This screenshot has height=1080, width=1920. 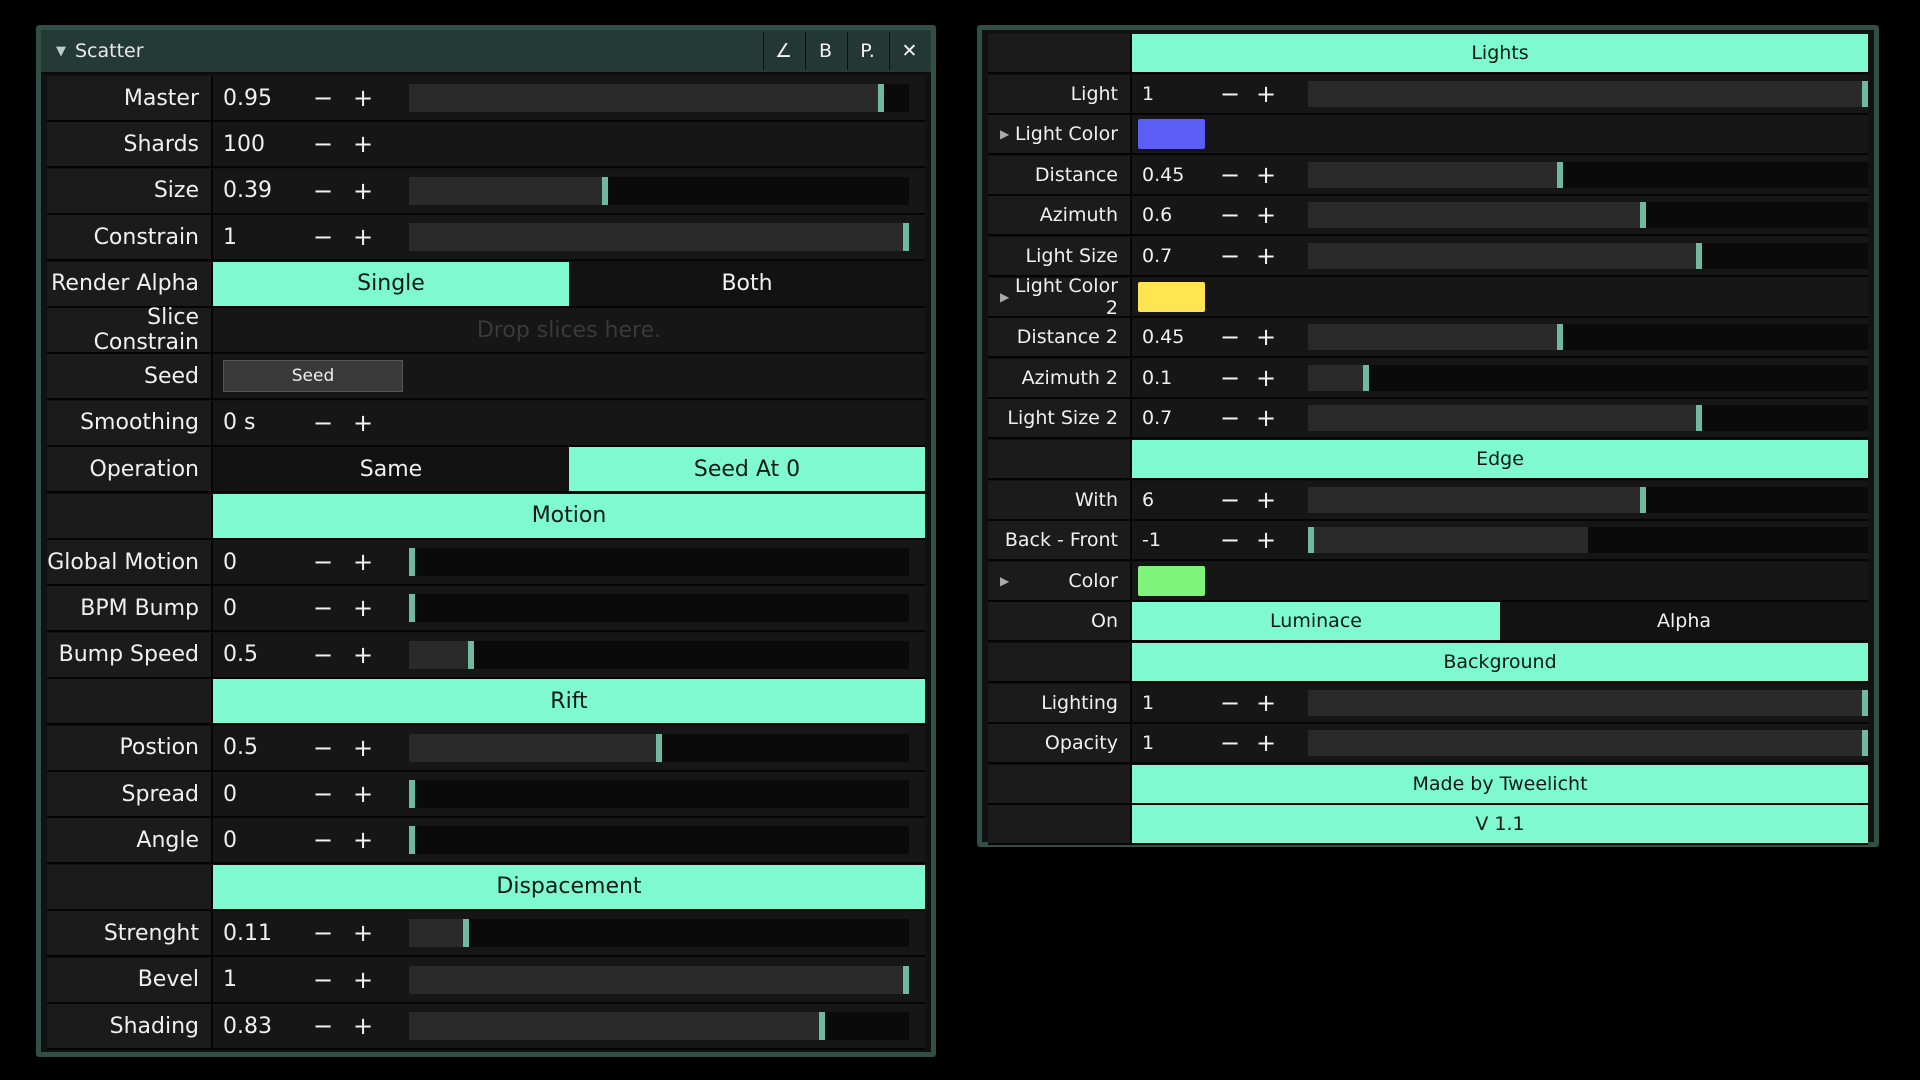 I want to click on seed-button: Seed, so click(x=313, y=376).